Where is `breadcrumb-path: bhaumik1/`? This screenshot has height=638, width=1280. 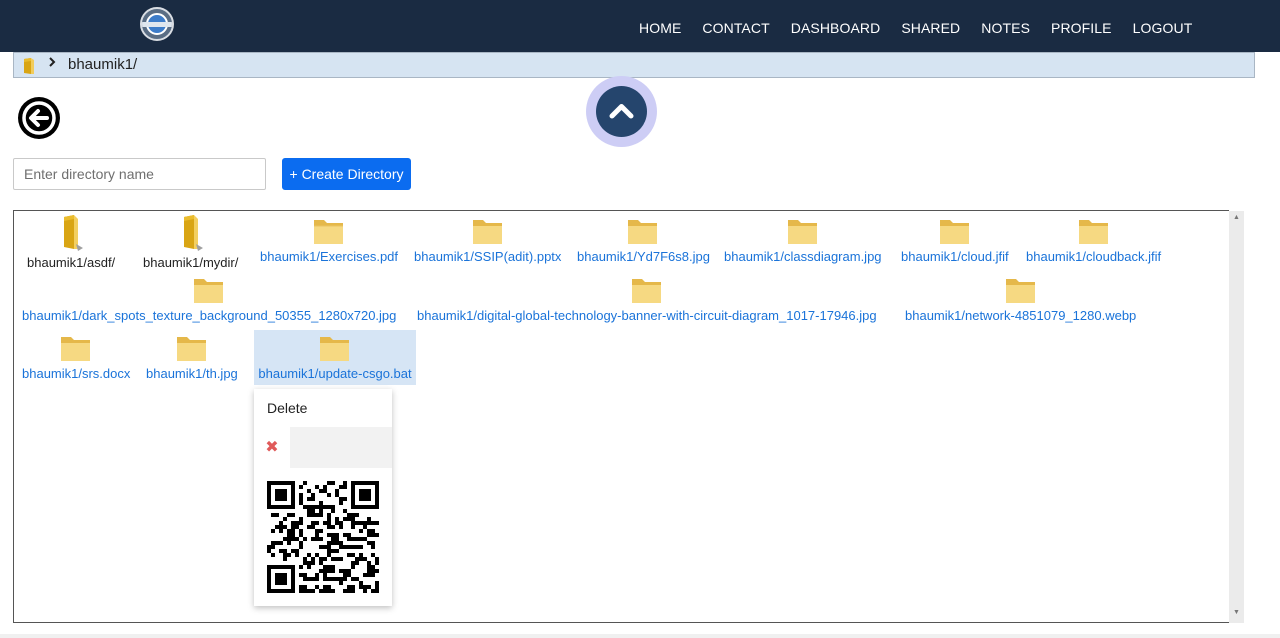 breadcrumb-path: bhaumik1/ is located at coordinates (102, 64).